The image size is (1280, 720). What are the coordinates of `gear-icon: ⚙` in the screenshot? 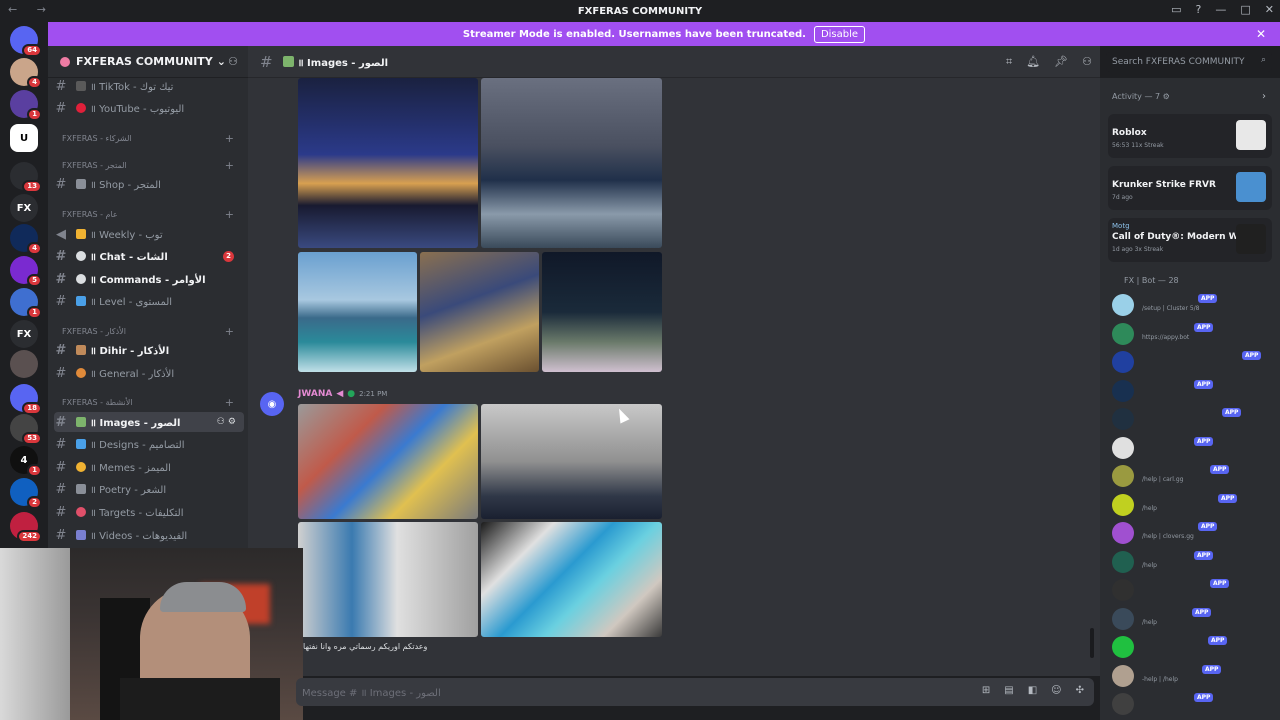 It's located at (1166, 96).